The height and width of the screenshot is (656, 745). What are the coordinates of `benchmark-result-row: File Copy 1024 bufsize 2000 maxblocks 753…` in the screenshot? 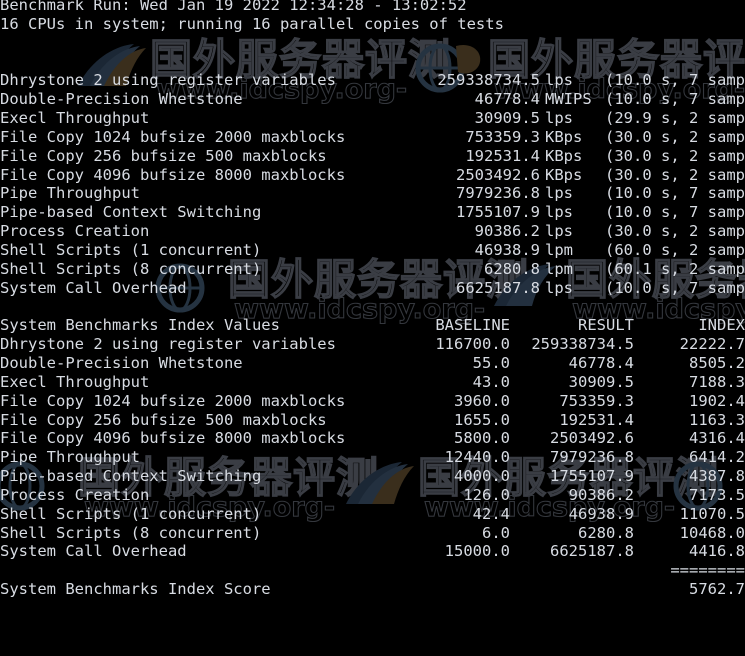 It's located at (372, 137).